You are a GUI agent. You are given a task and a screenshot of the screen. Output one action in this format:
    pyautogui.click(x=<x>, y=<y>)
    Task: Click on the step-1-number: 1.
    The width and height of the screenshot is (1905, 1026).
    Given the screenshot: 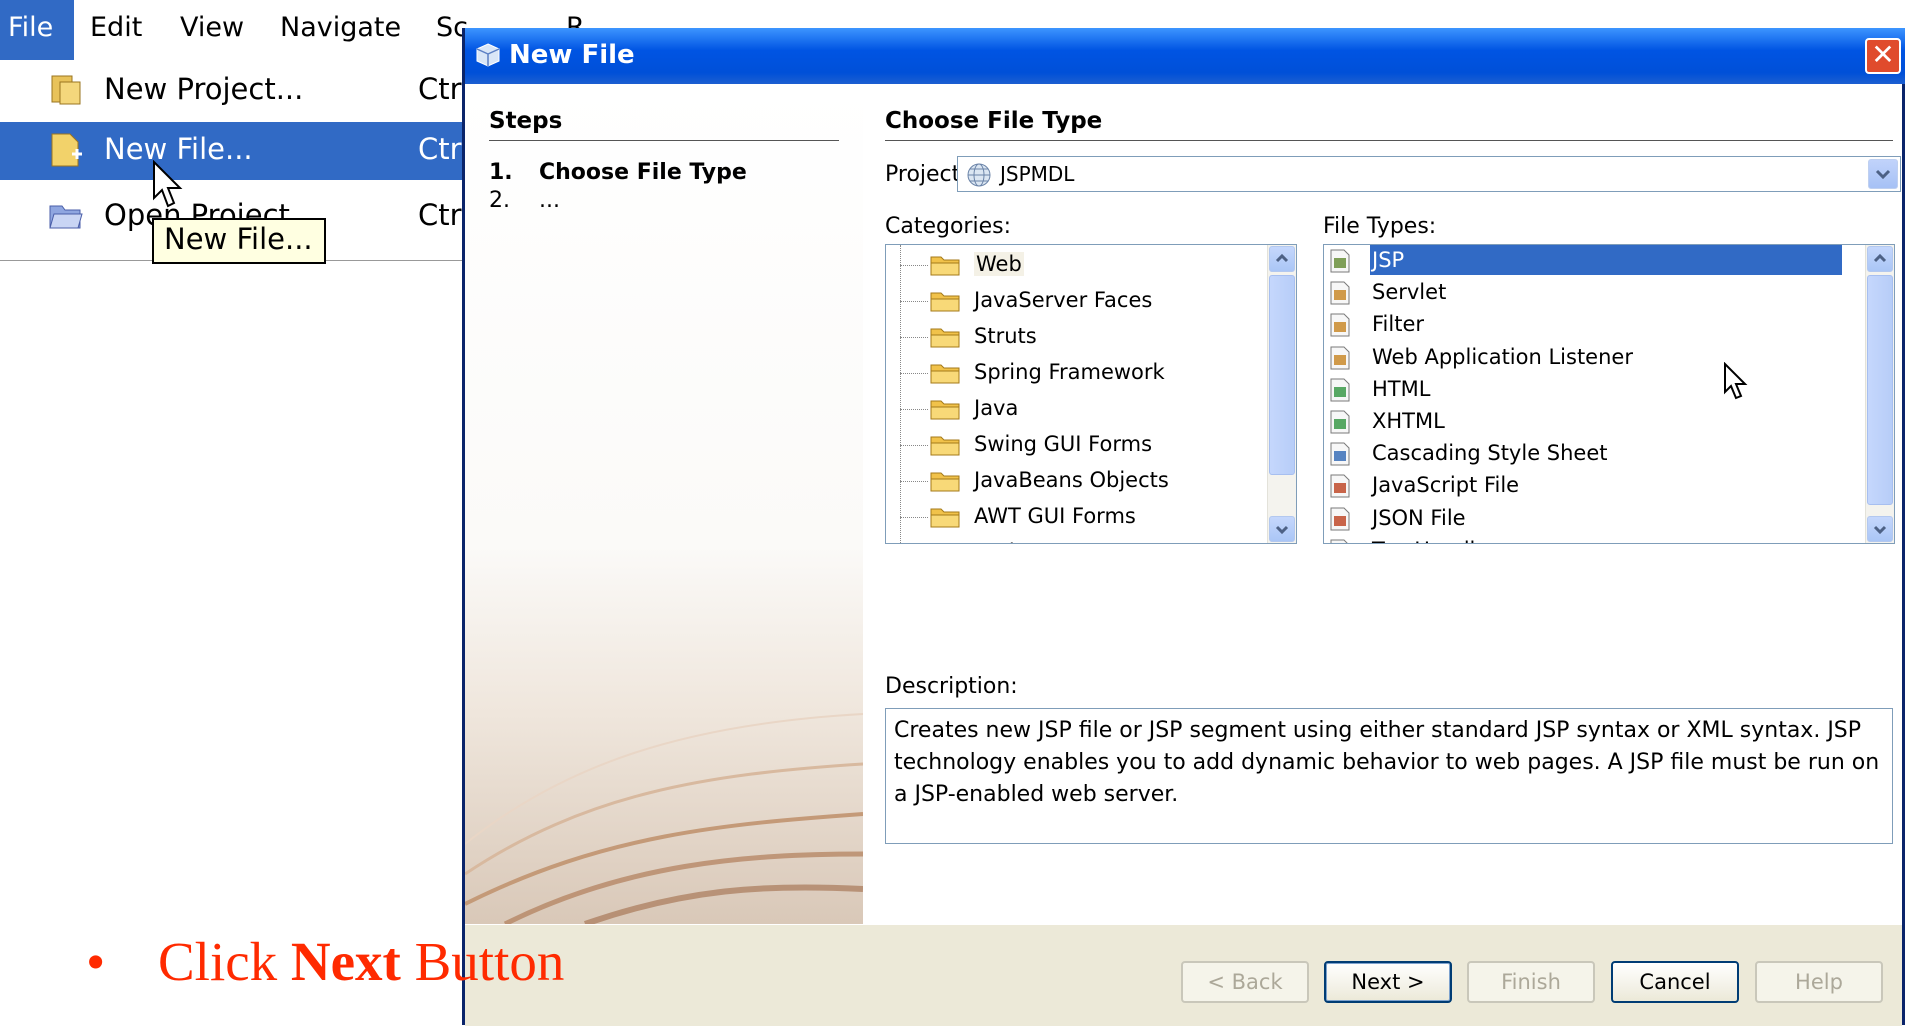 What is the action you would take?
    pyautogui.click(x=501, y=172)
    